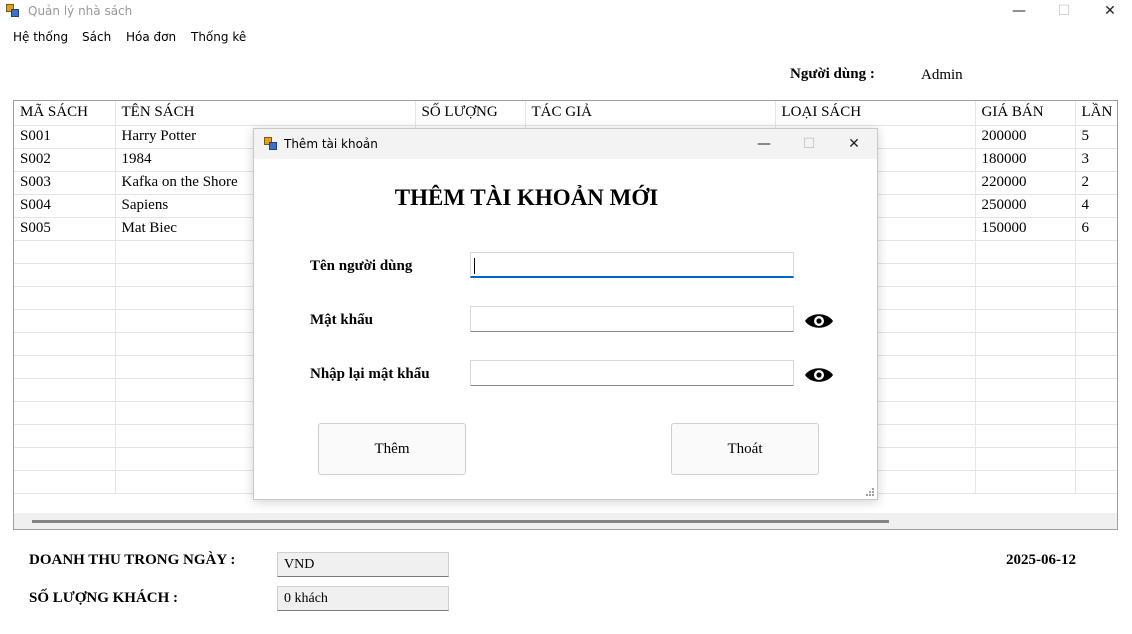 The width and height of the screenshot is (1132, 634). I want to click on password-label: Mật khẩu, so click(341, 320).